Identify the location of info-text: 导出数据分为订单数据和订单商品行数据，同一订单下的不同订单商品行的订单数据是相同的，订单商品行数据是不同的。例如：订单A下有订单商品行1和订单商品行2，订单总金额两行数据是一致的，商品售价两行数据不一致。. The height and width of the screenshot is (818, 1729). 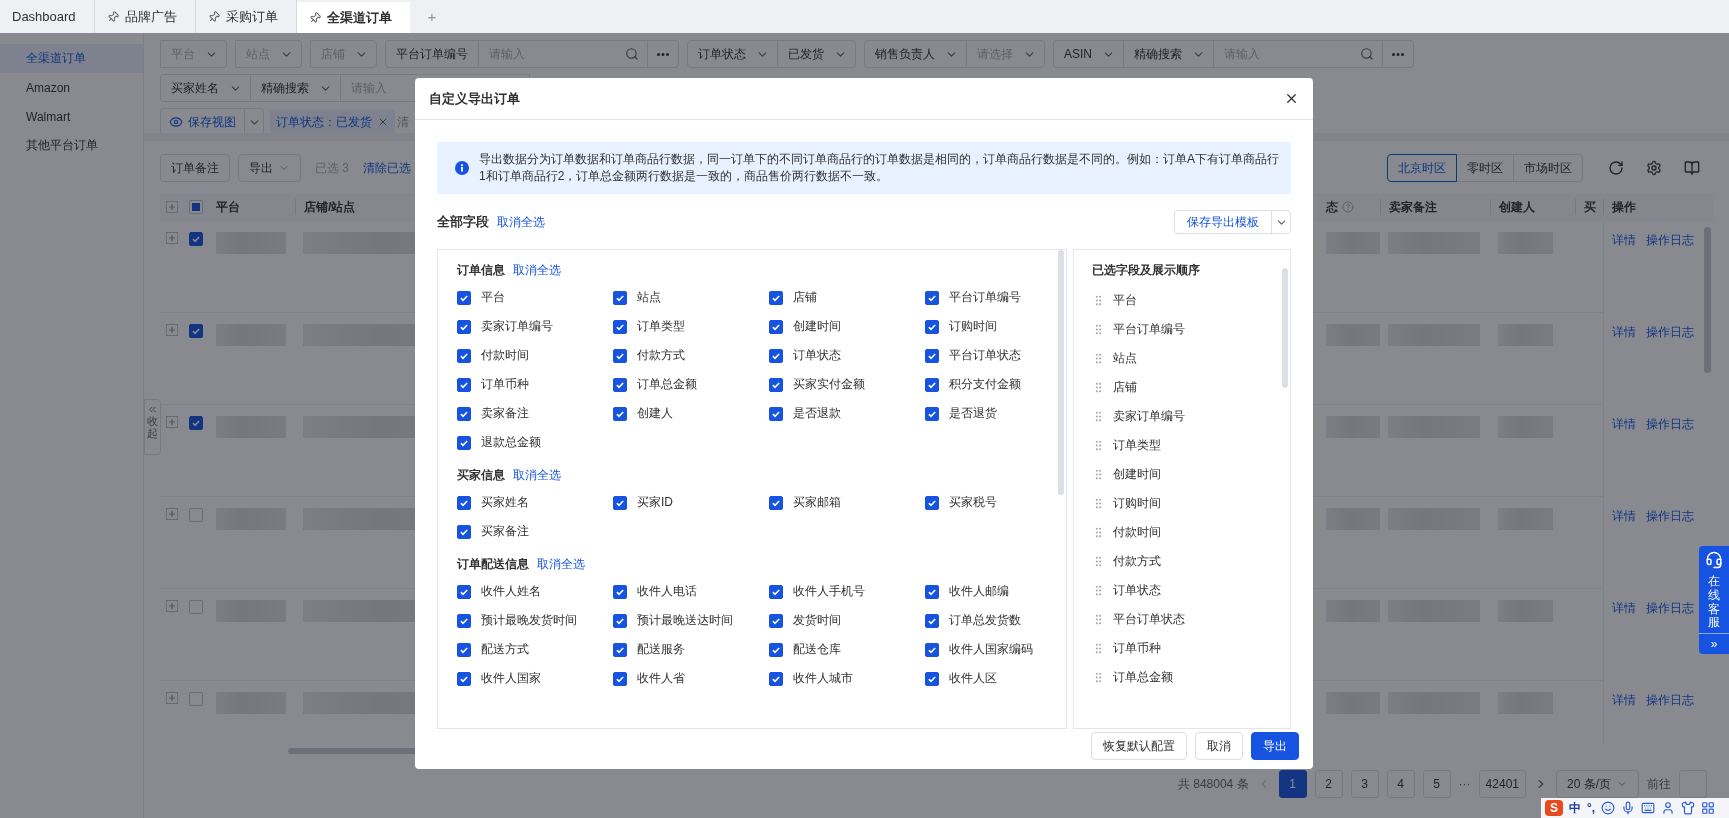
(879, 168).